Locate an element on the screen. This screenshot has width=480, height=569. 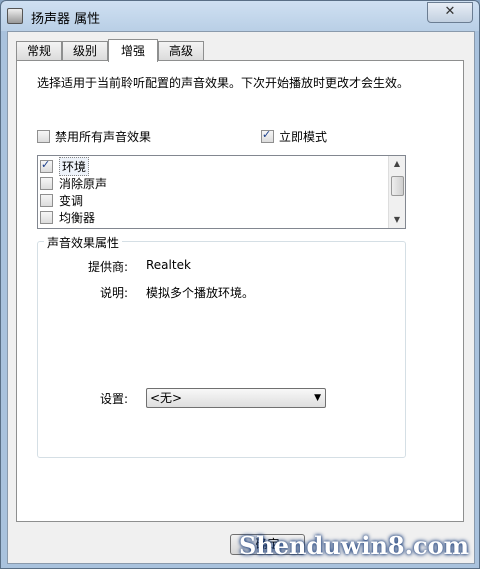
disable-all-effects-checkbox: 禁用所有声音效果 is located at coordinates (94, 136).